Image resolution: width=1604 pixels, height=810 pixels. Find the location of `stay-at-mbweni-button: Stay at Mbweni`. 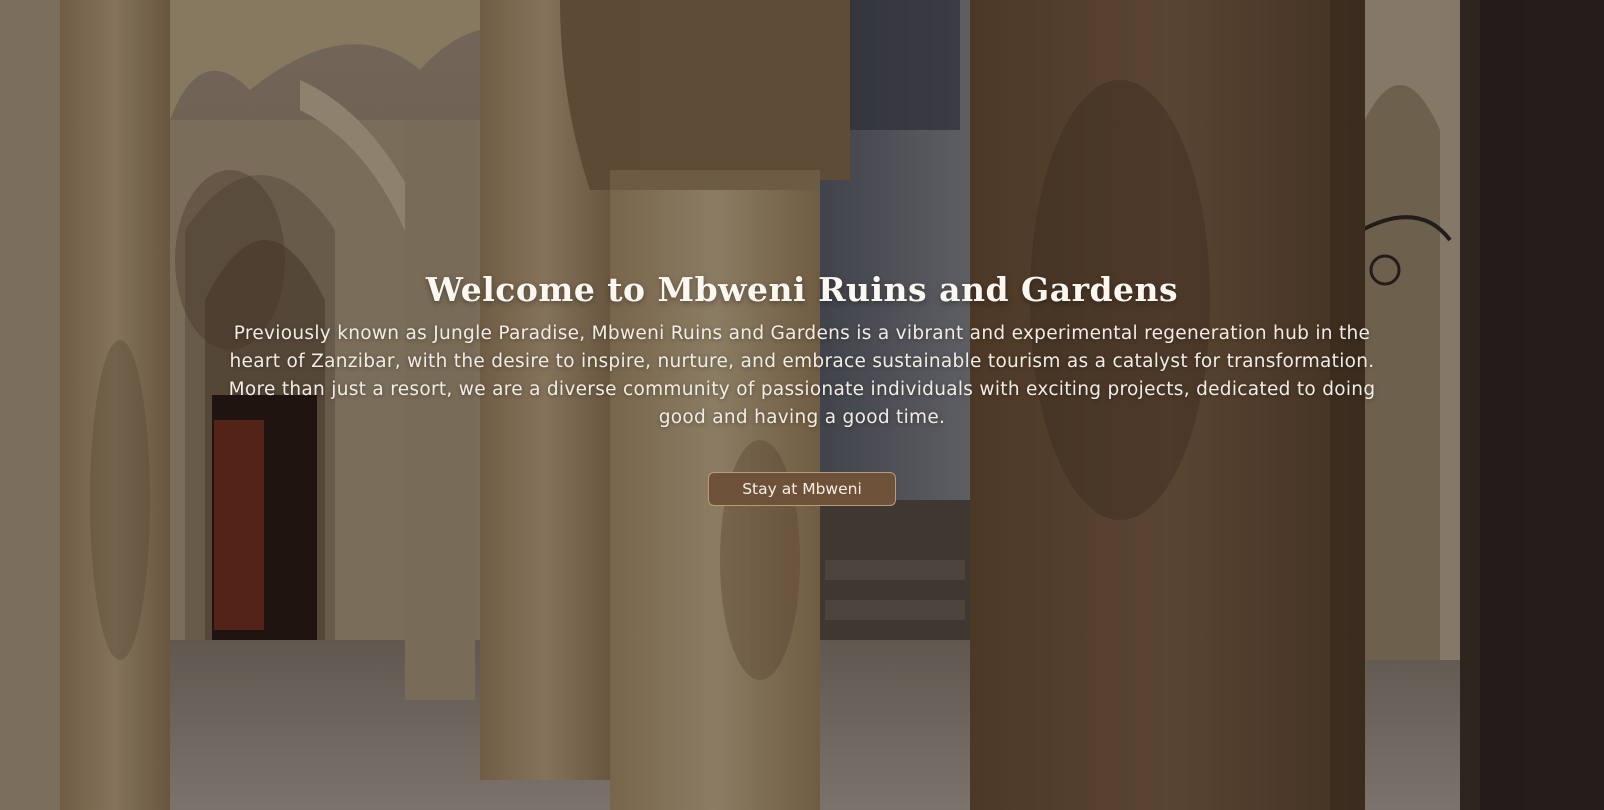

stay-at-mbweni-button: Stay at Mbweni is located at coordinates (802, 489).